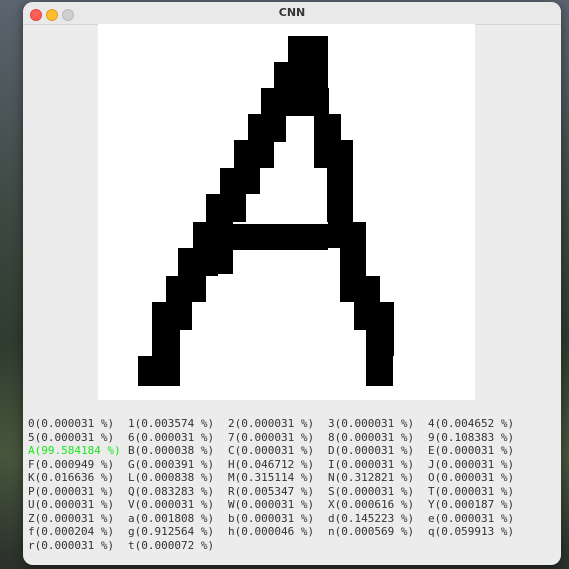 The image size is (569, 569). What do you see at coordinates (471, 477) in the screenshot?
I see `prediction-item: O(0.000031 %)` at bounding box center [471, 477].